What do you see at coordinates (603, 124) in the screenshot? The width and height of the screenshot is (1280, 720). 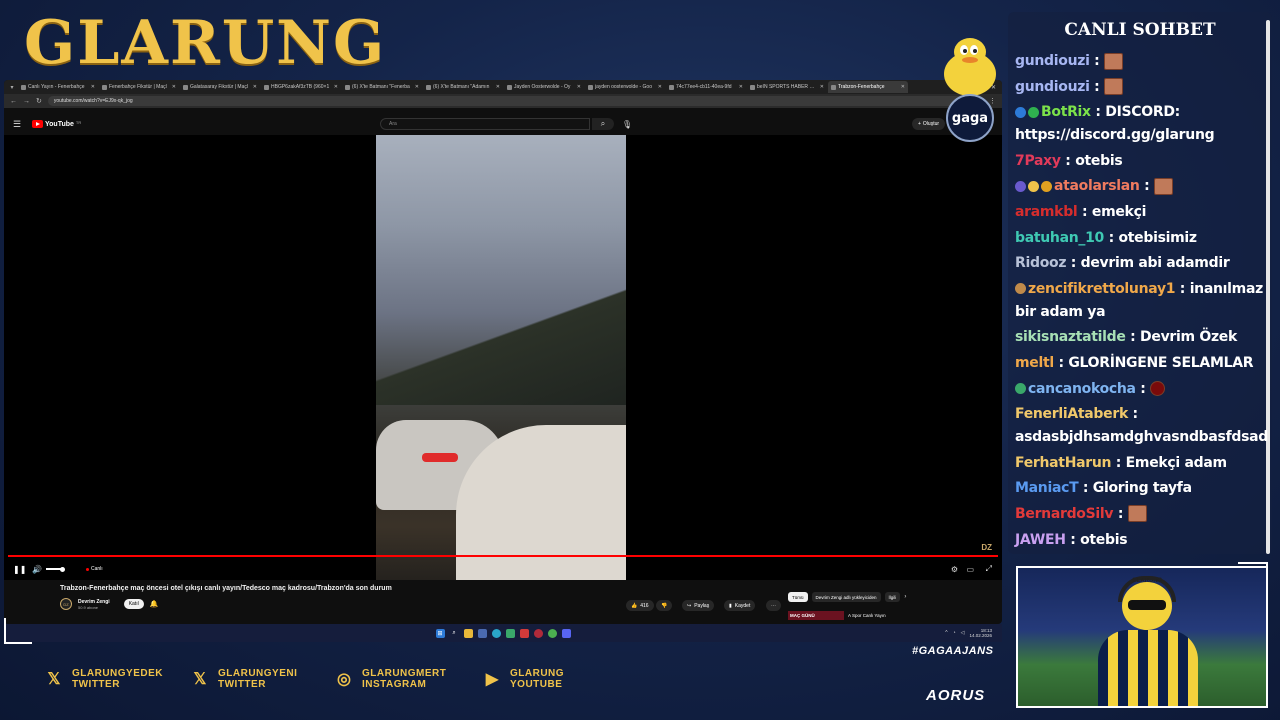 I see `search-button: ⌕` at bounding box center [603, 124].